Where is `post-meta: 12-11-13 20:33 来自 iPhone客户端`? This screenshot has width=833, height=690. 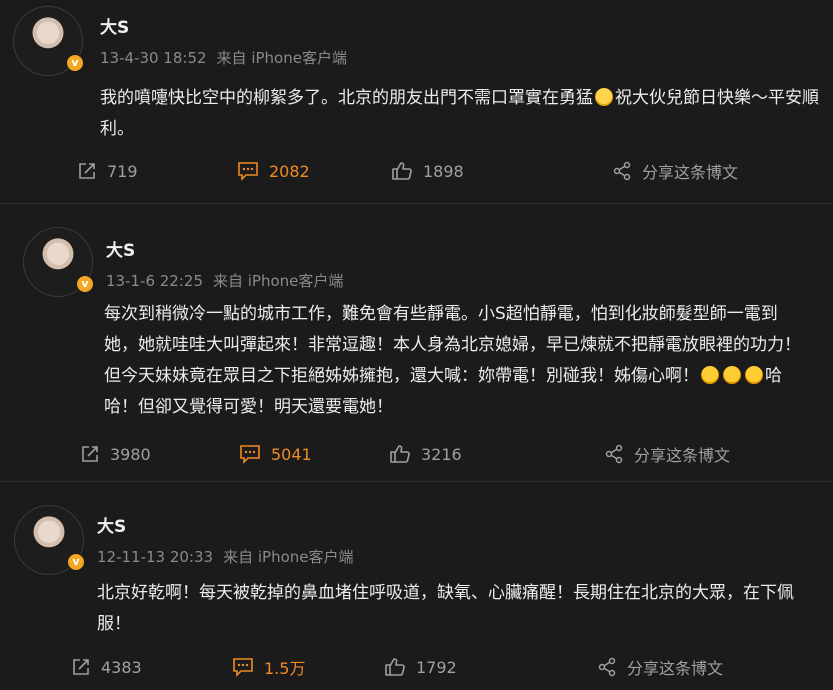
post-meta: 12-11-13 20:33 来自 iPhone客户端 is located at coordinates (225, 556).